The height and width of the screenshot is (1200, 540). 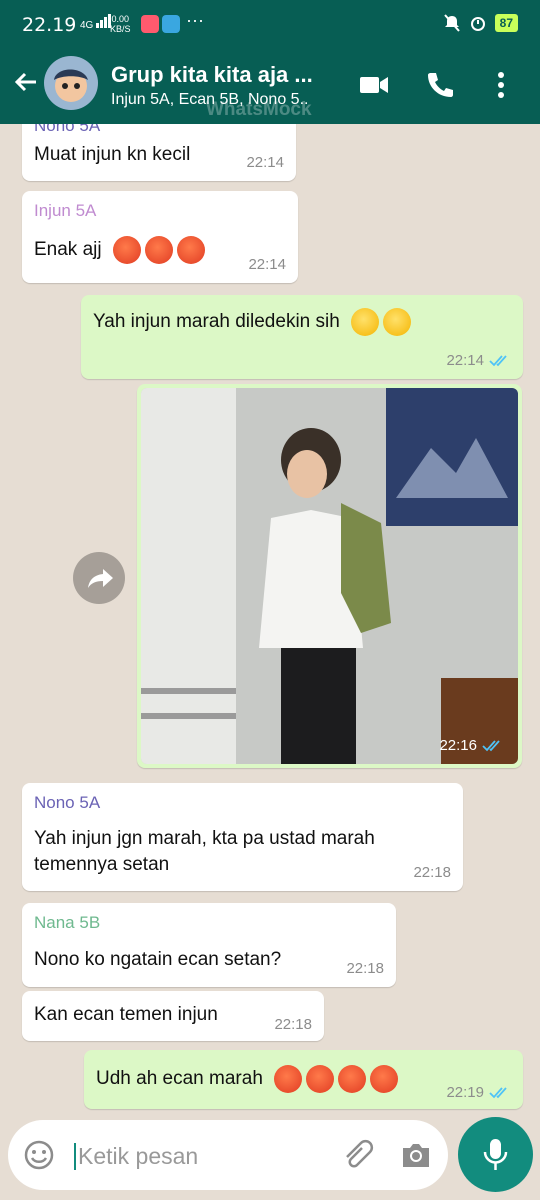 I want to click on status-time: 22.19, so click(x=49, y=25).